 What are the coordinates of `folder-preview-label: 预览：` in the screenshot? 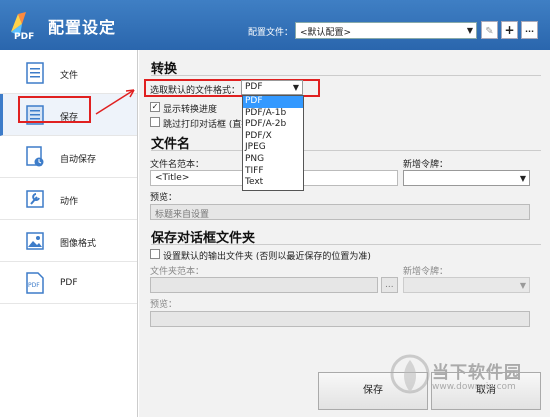 It's located at (164, 305).